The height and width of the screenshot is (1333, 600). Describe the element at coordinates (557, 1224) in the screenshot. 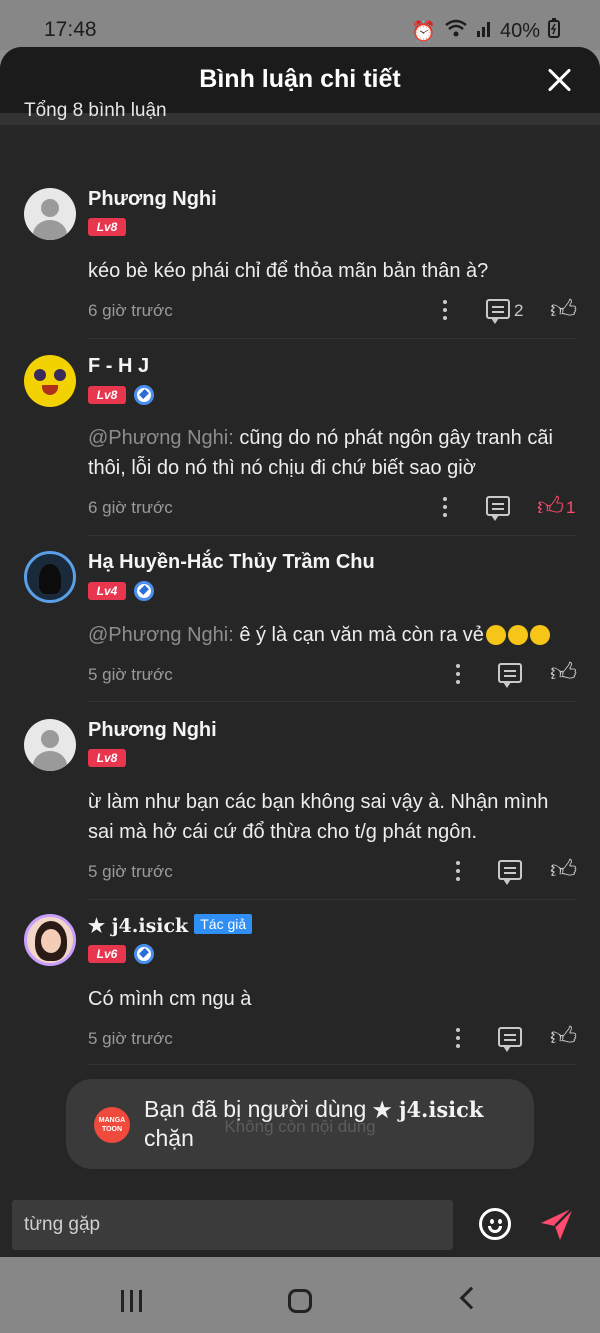

I see `send-icon` at that location.